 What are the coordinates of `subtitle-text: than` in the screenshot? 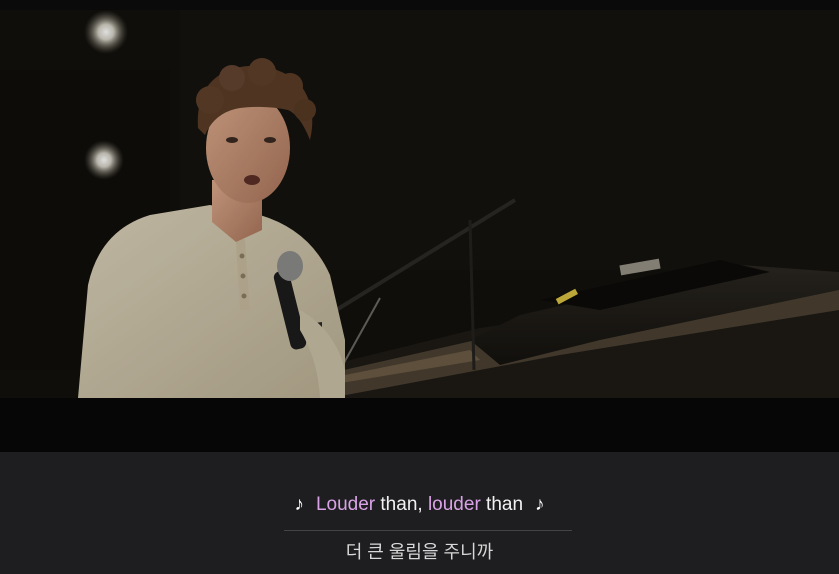 It's located at (502, 504).